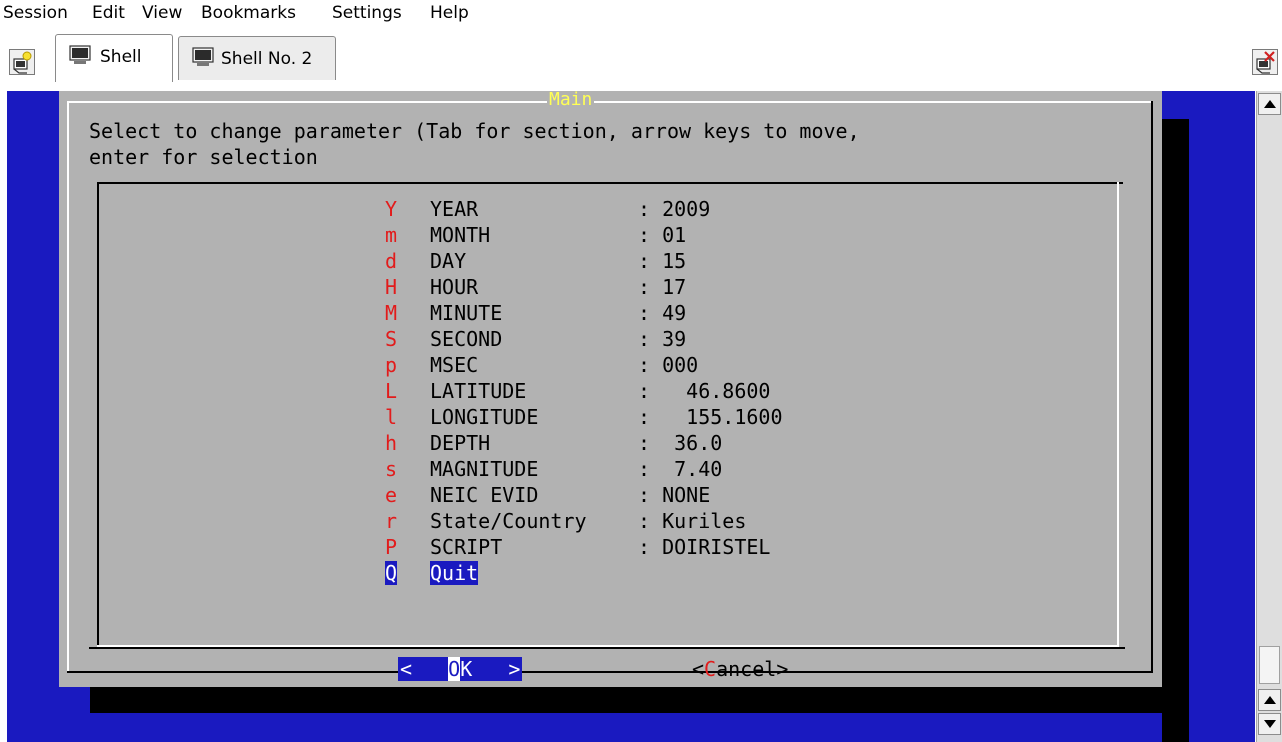 The image size is (1282, 742). I want to click on param-value: : 49, so click(662, 313).